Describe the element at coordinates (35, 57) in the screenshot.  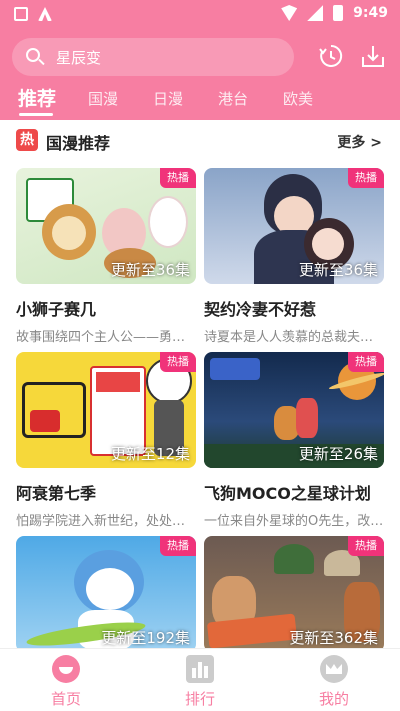
I see `search-icon` at that location.